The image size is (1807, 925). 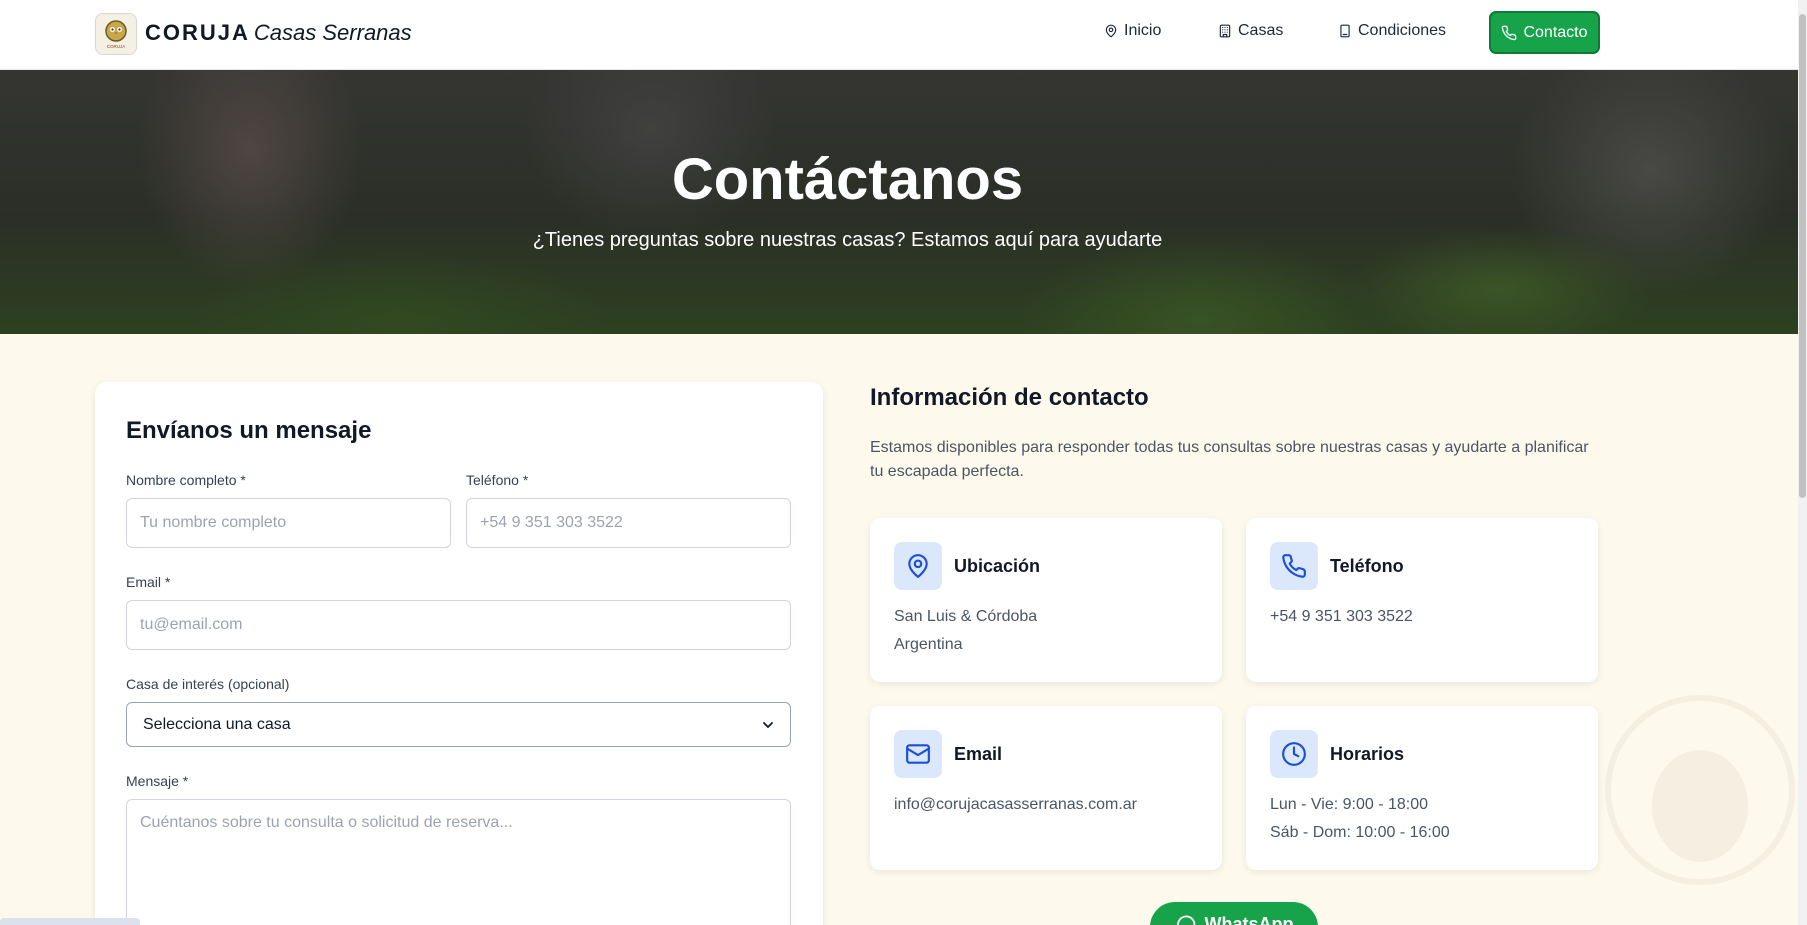 I want to click on nav-casas: Casas, so click(x=1250, y=31).